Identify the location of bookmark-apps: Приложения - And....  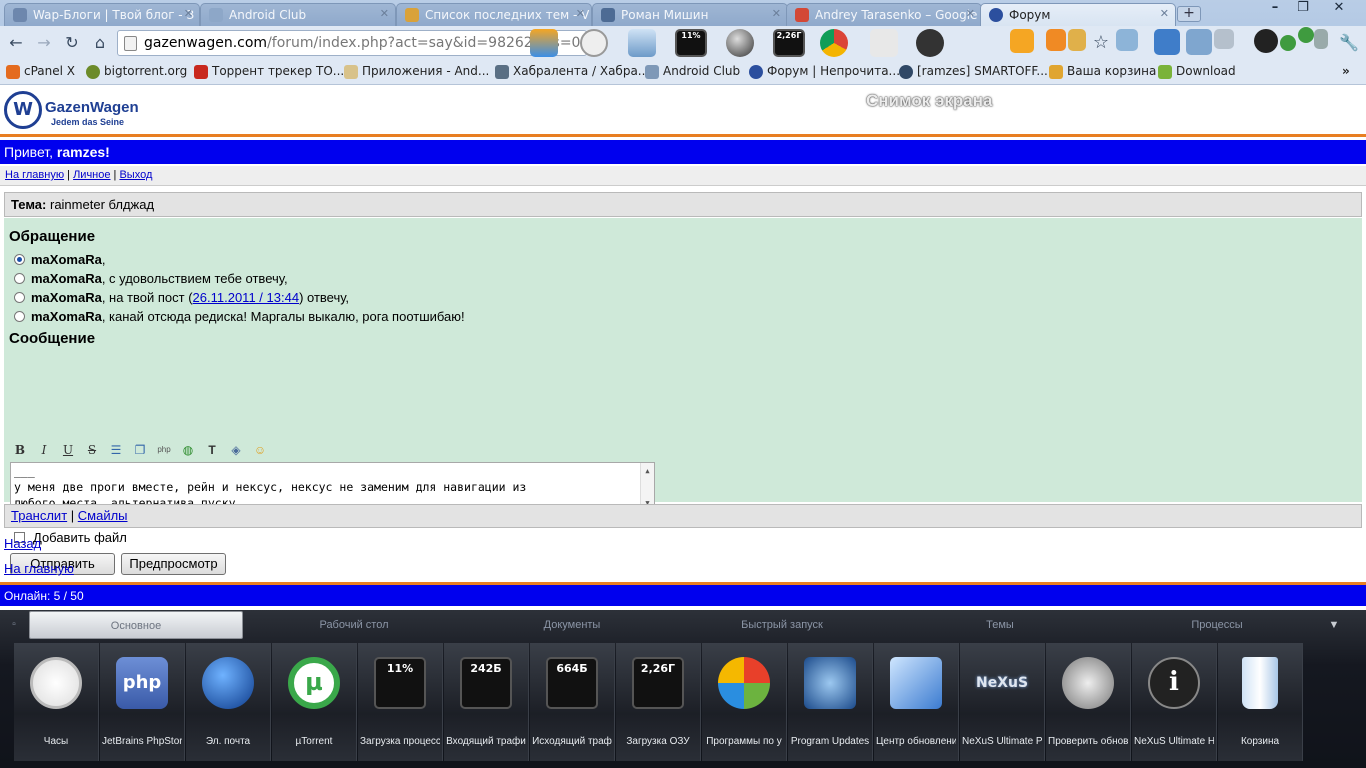
(416, 71).